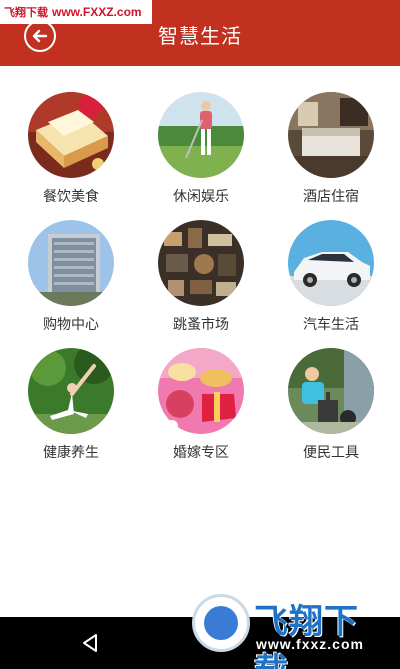 This screenshot has width=400, height=669. I want to click on category-item-tools: 便民工具, so click(331, 405).